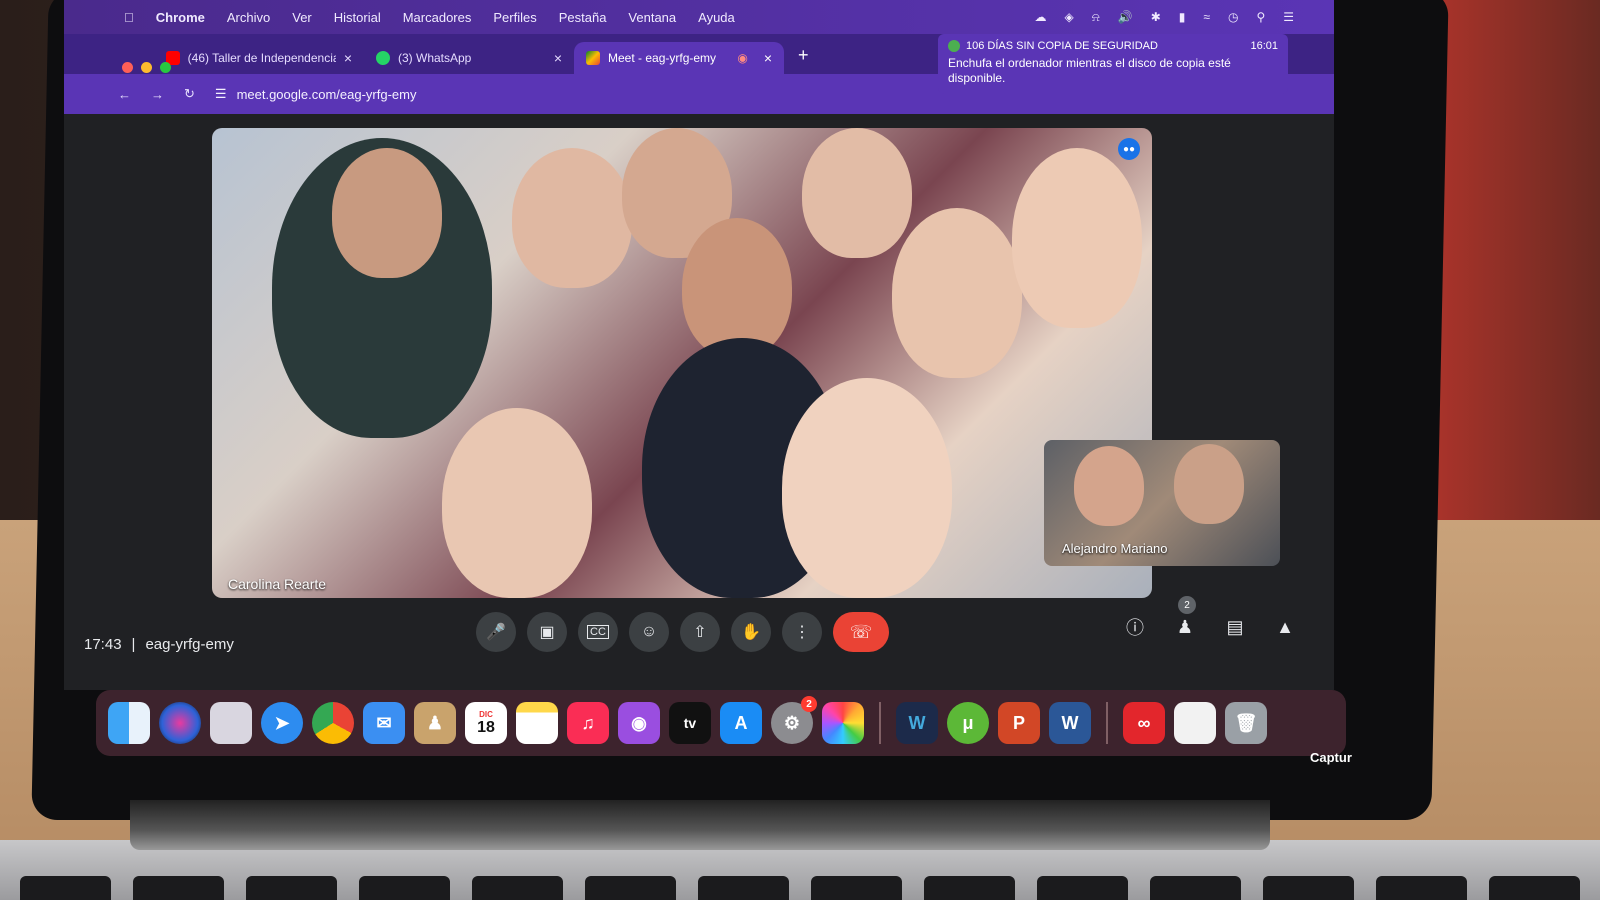 The image size is (1600, 900). What do you see at coordinates (751, 632) in the screenshot?
I see `raise-hand-button: ✋` at bounding box center [751, 632].